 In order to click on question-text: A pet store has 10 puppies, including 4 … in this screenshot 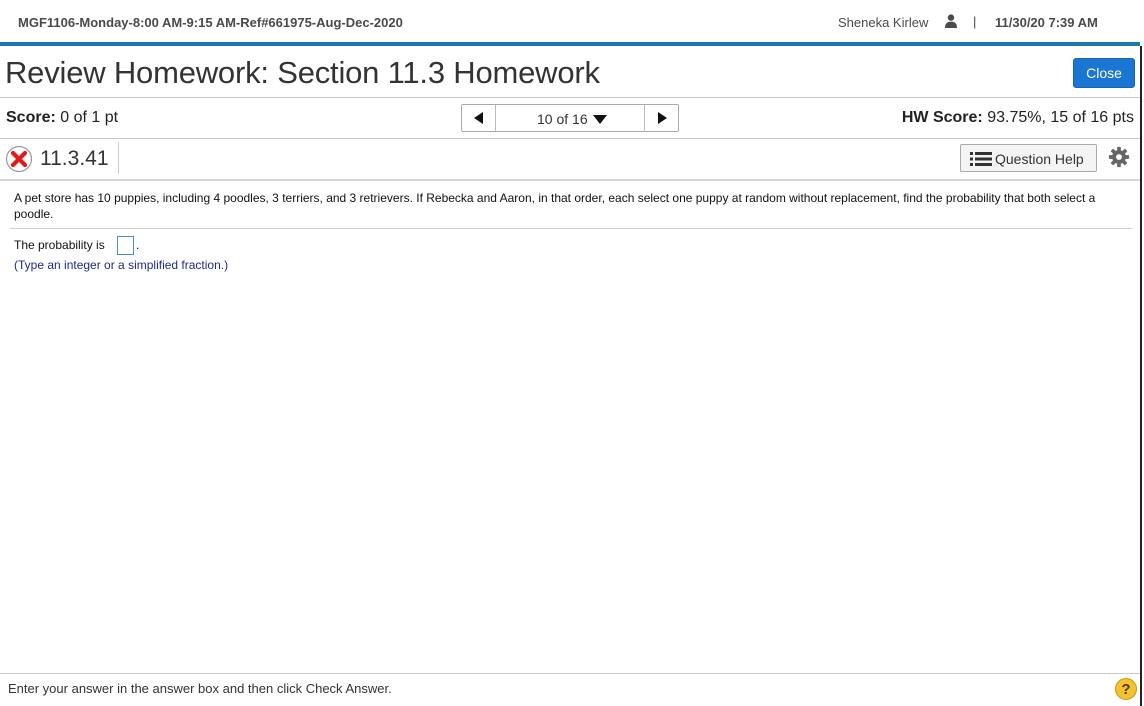, I will do `click(555, 206)`.